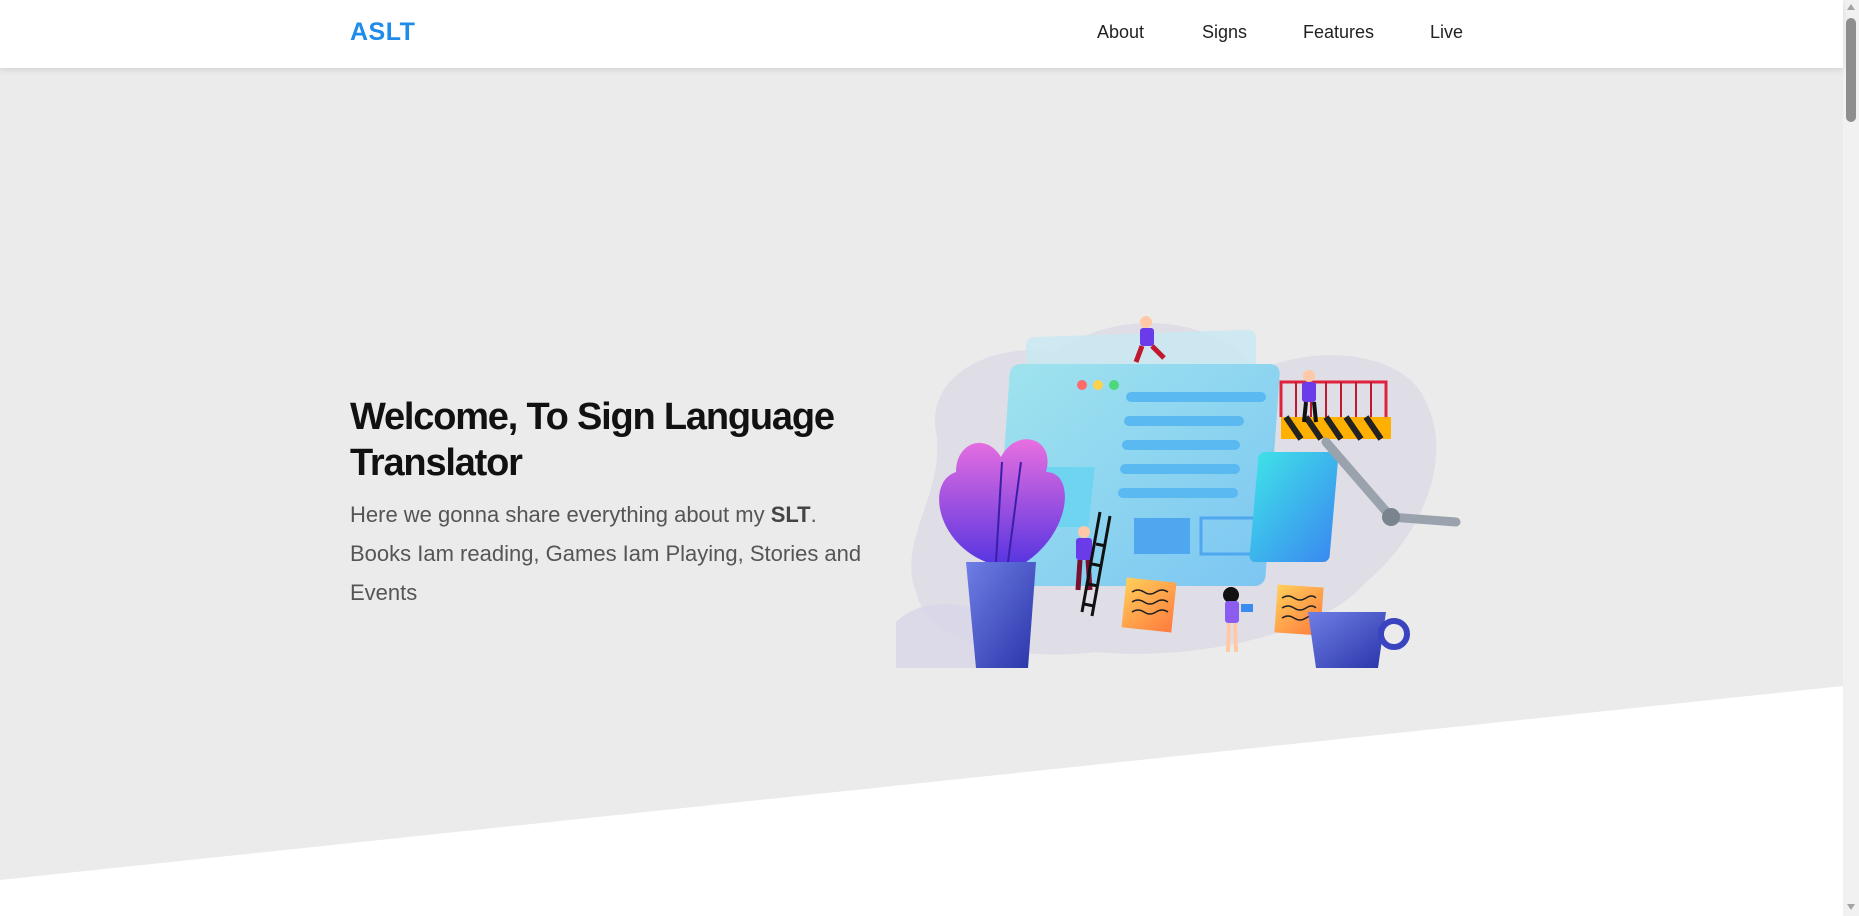 Image resolution: width=1859 pixels, height=916 pixels. I want to click on navbar: ASLT About Signs Features Live, so click(921, 34).